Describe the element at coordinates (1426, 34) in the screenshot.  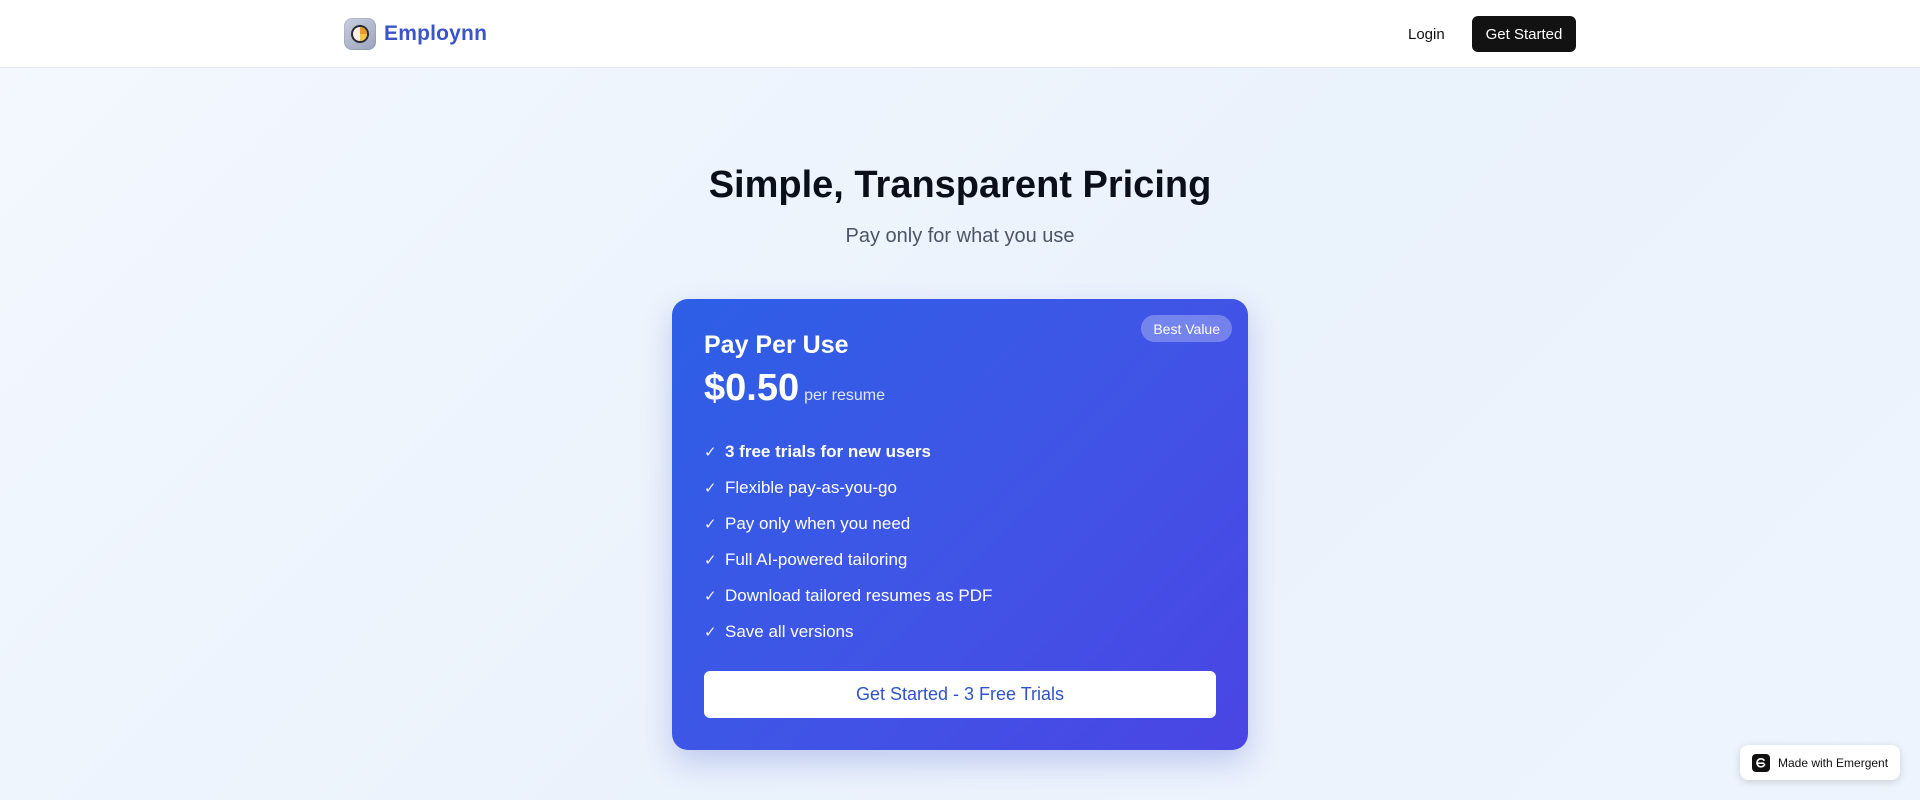
I see `login-button: Login` at that location.